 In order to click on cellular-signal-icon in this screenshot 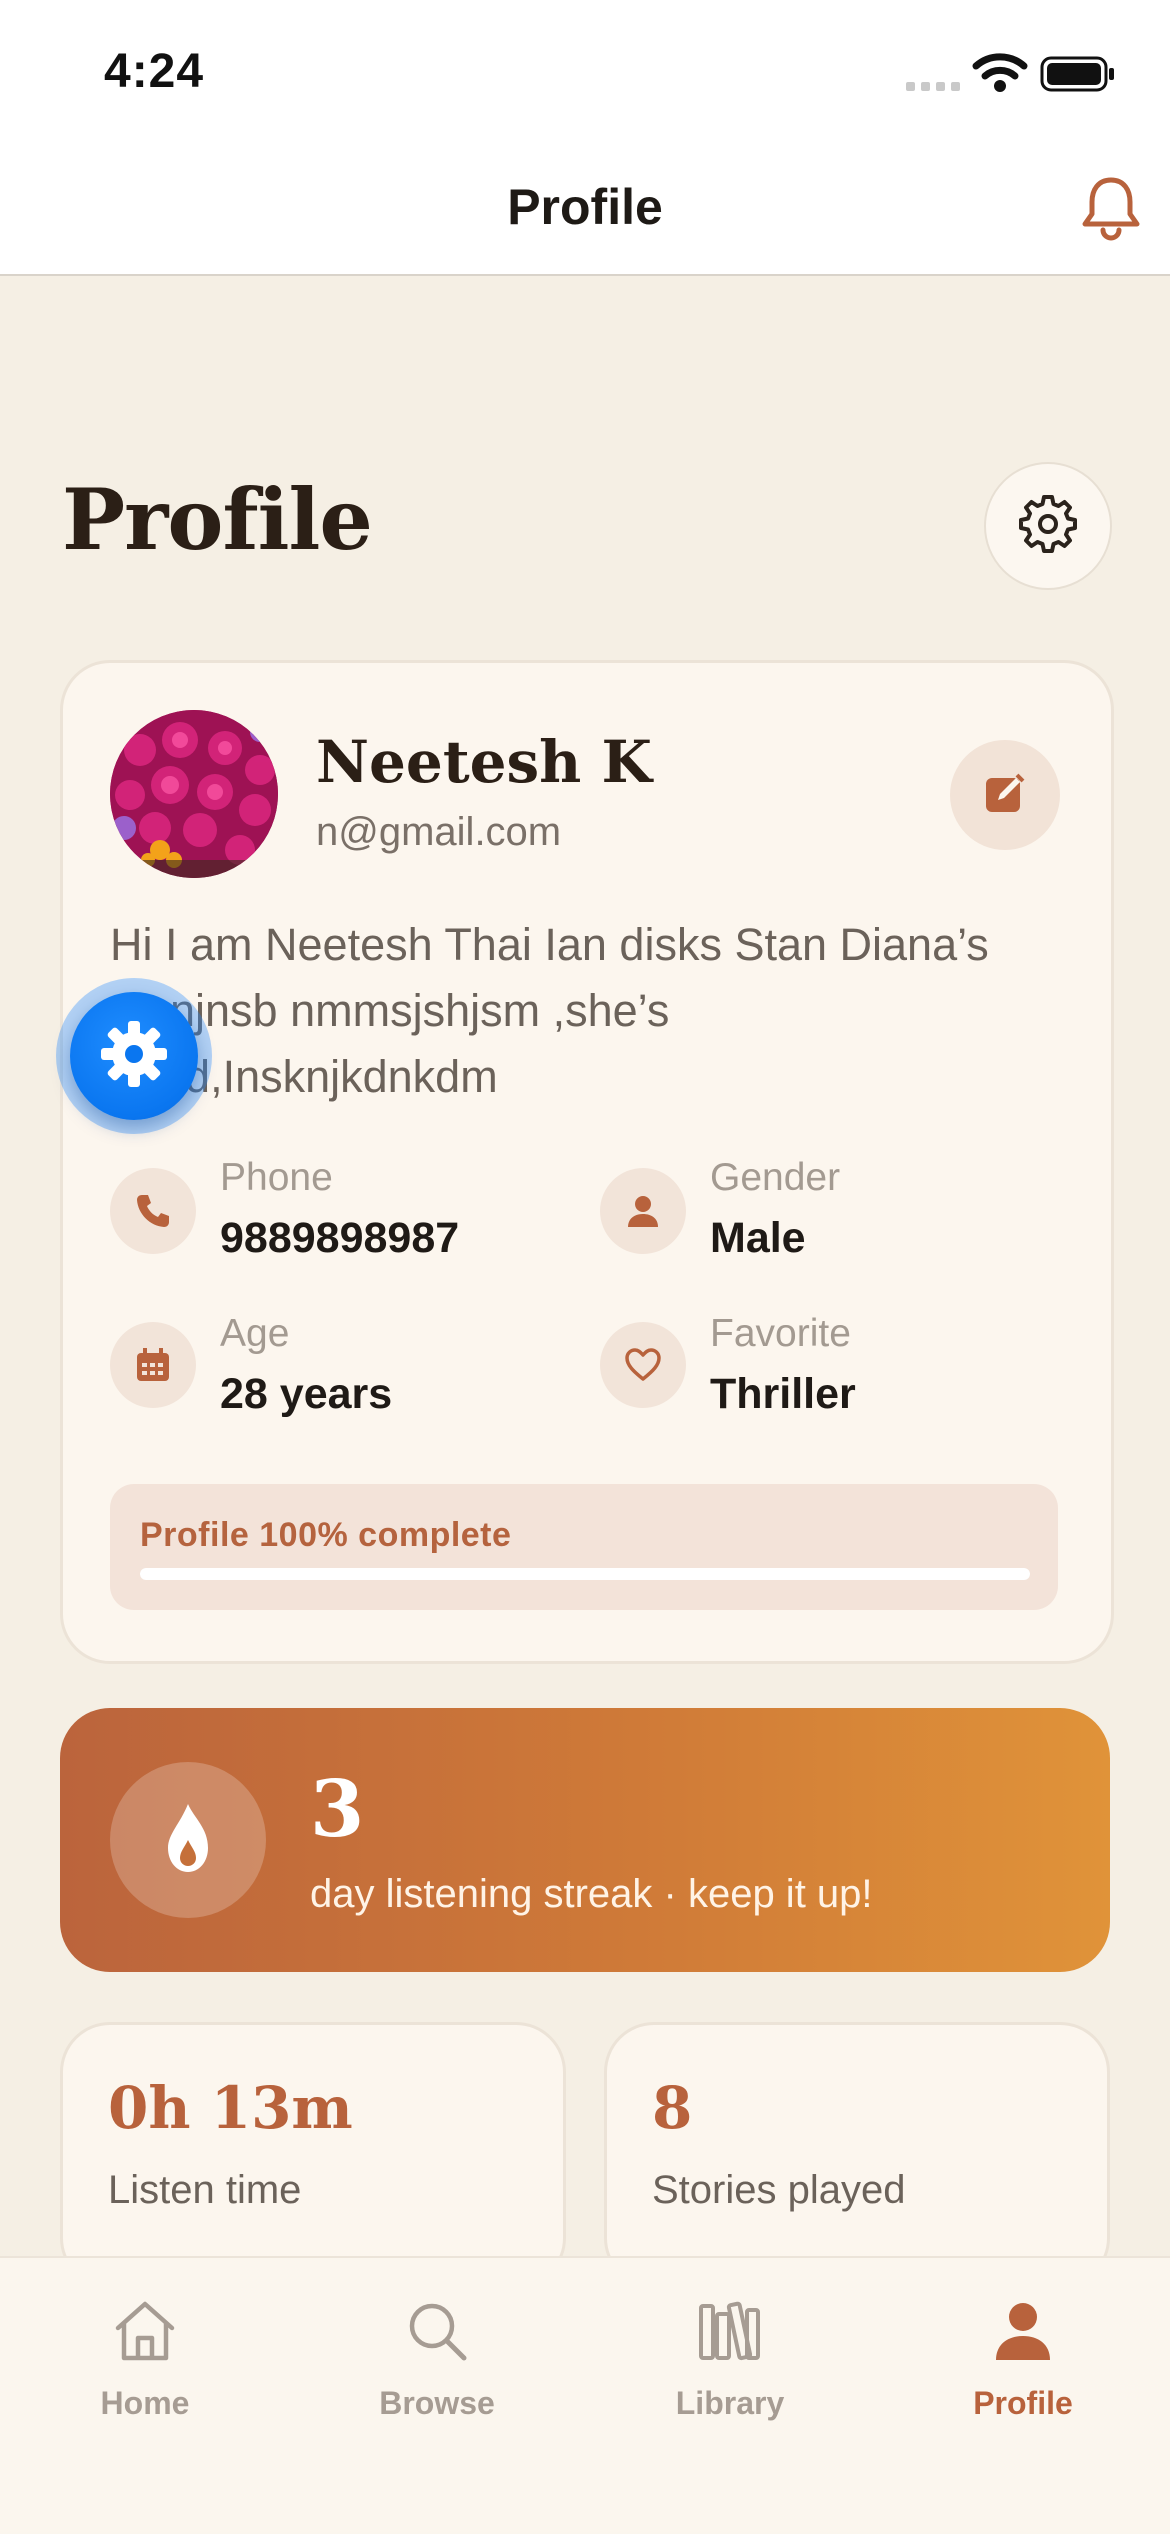, I will do `click(934, 85)`.